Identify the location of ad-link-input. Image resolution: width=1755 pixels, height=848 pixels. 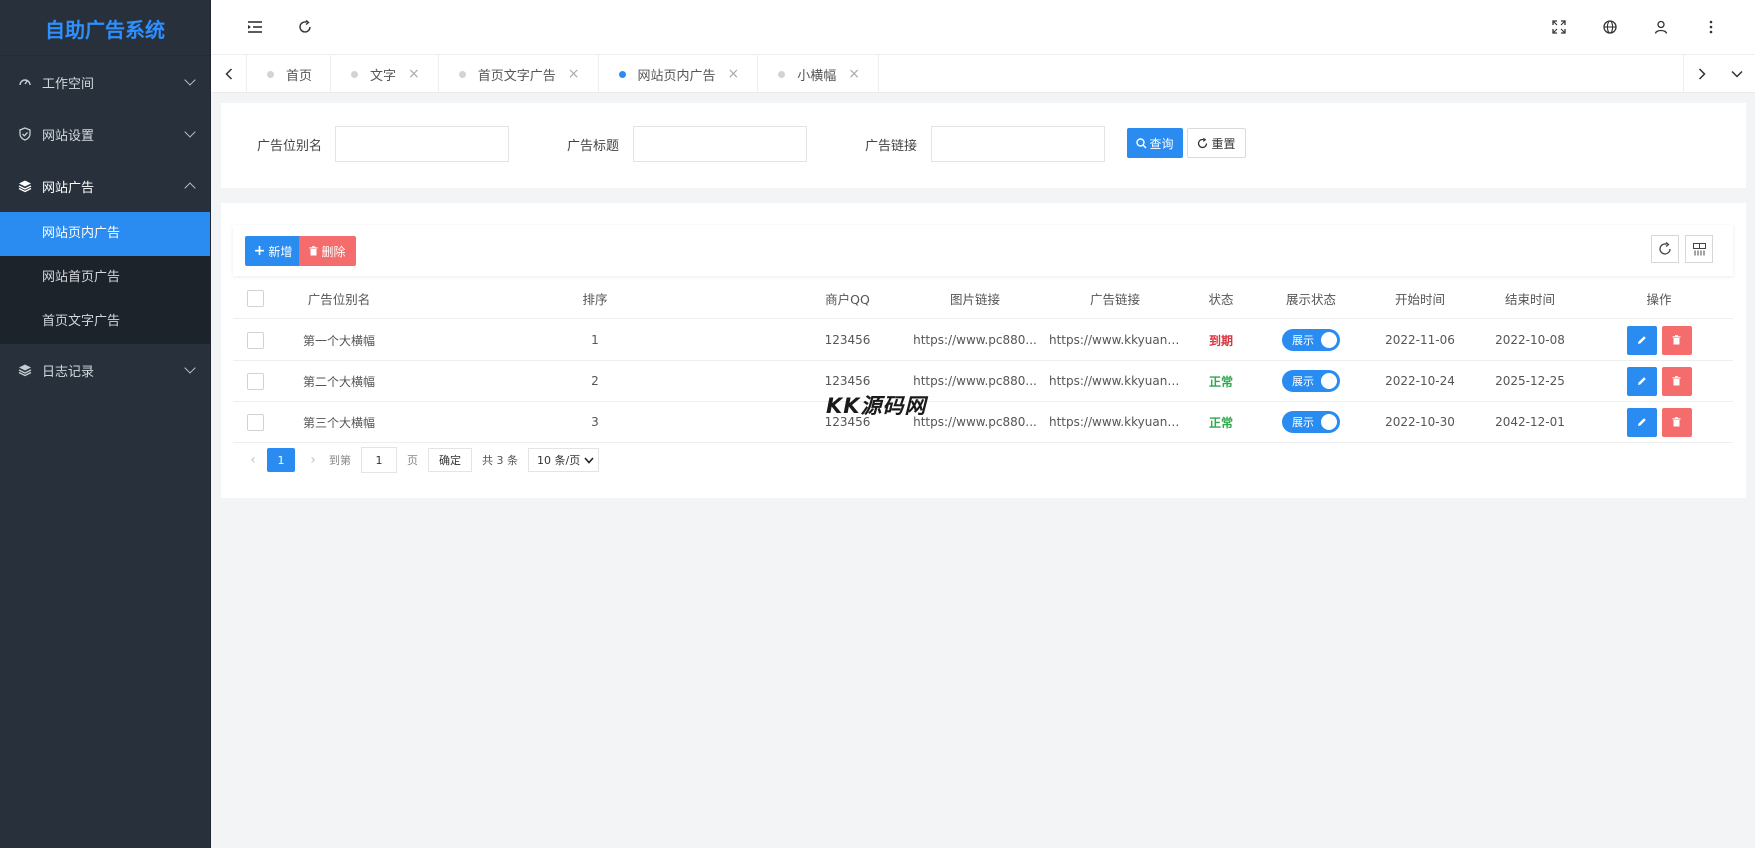
(1018, 144).